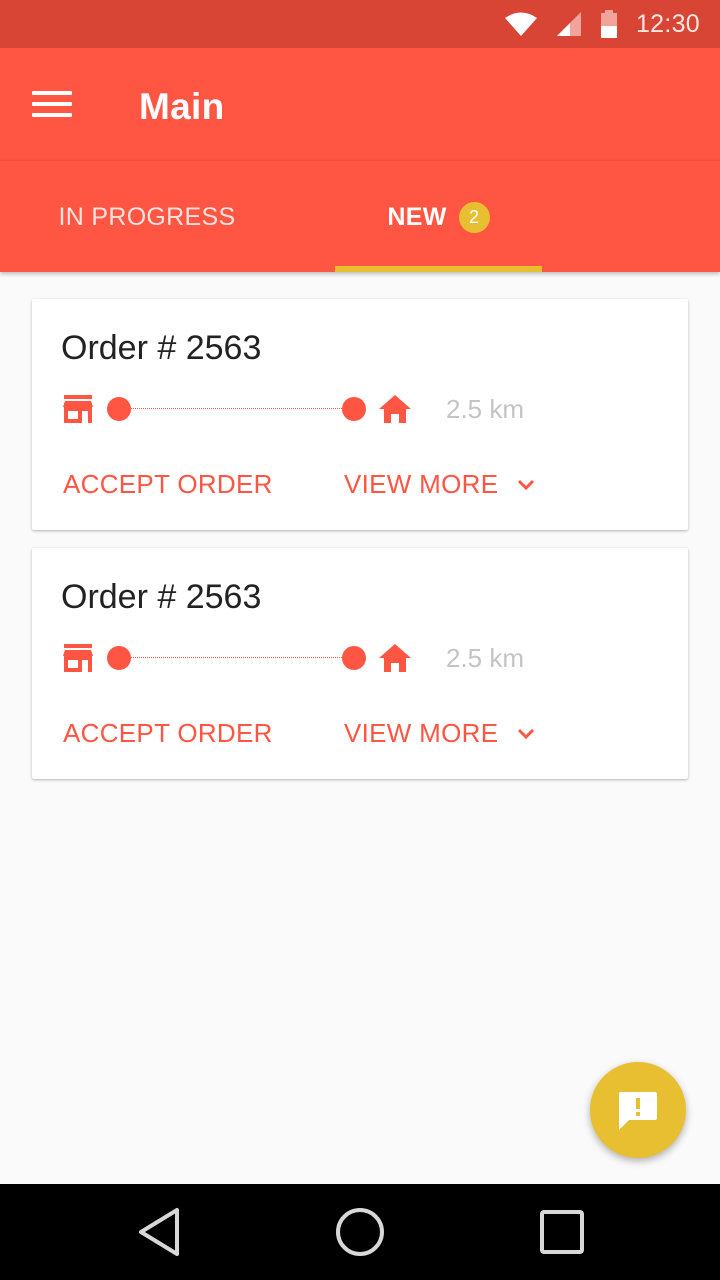 This screenshot has width=720, height=1280. Describe the element at coordinates (667, 23) in the screenshot. I see `status-time: 12:30` at that location.